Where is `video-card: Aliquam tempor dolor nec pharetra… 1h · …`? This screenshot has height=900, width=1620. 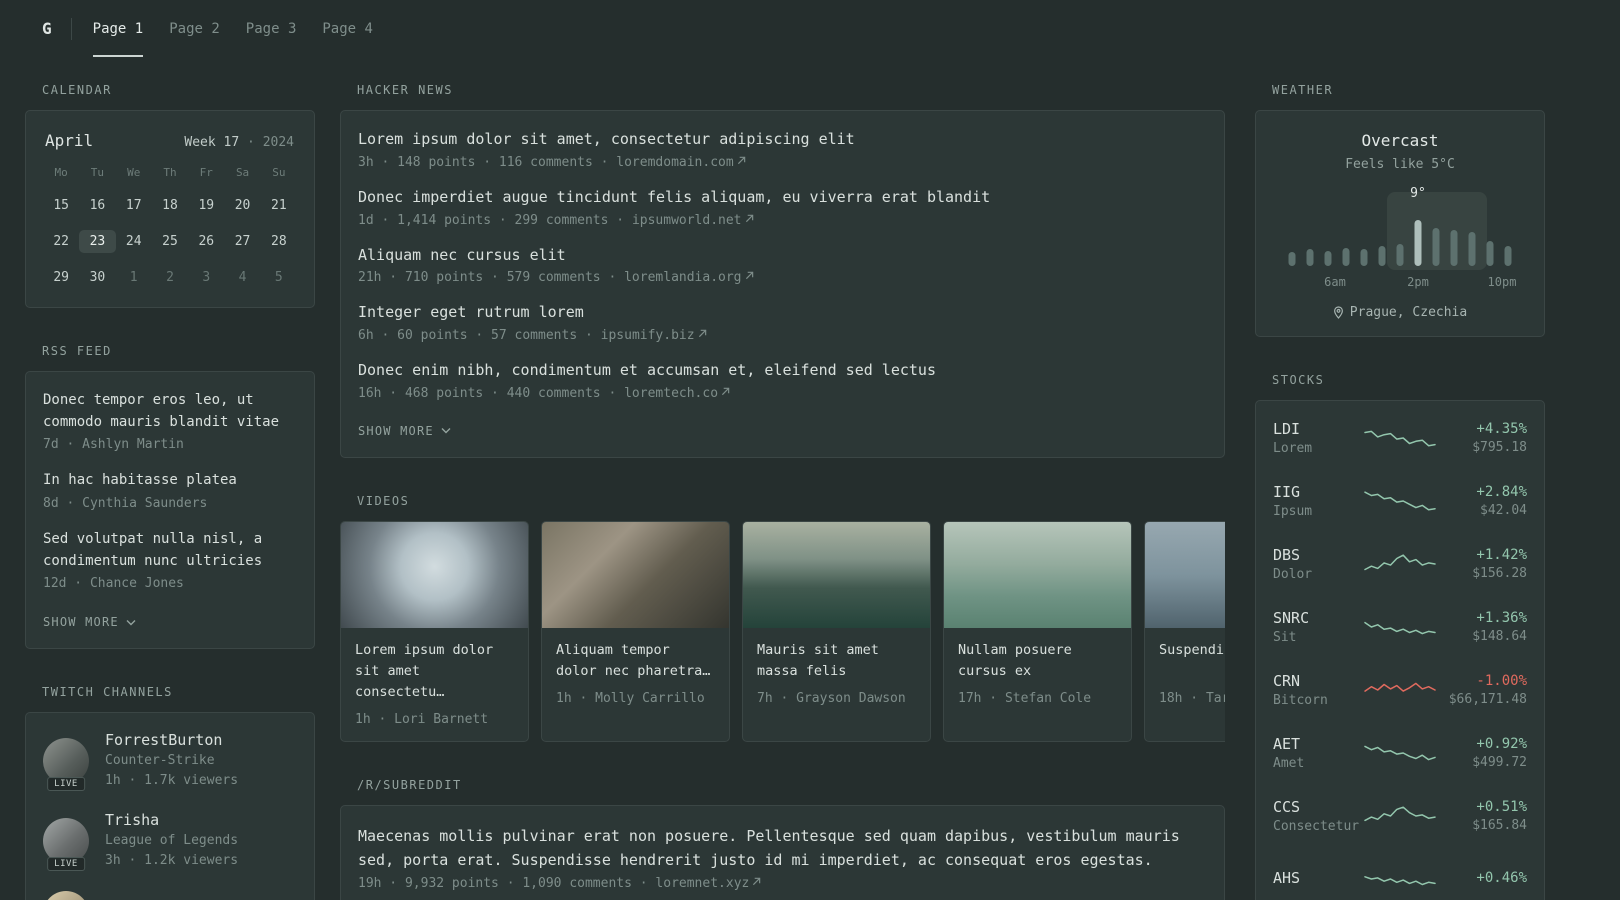 video-card: Aliquam tempor dolor nec pharetra… 1h · … is located at coordinates (635, 631).